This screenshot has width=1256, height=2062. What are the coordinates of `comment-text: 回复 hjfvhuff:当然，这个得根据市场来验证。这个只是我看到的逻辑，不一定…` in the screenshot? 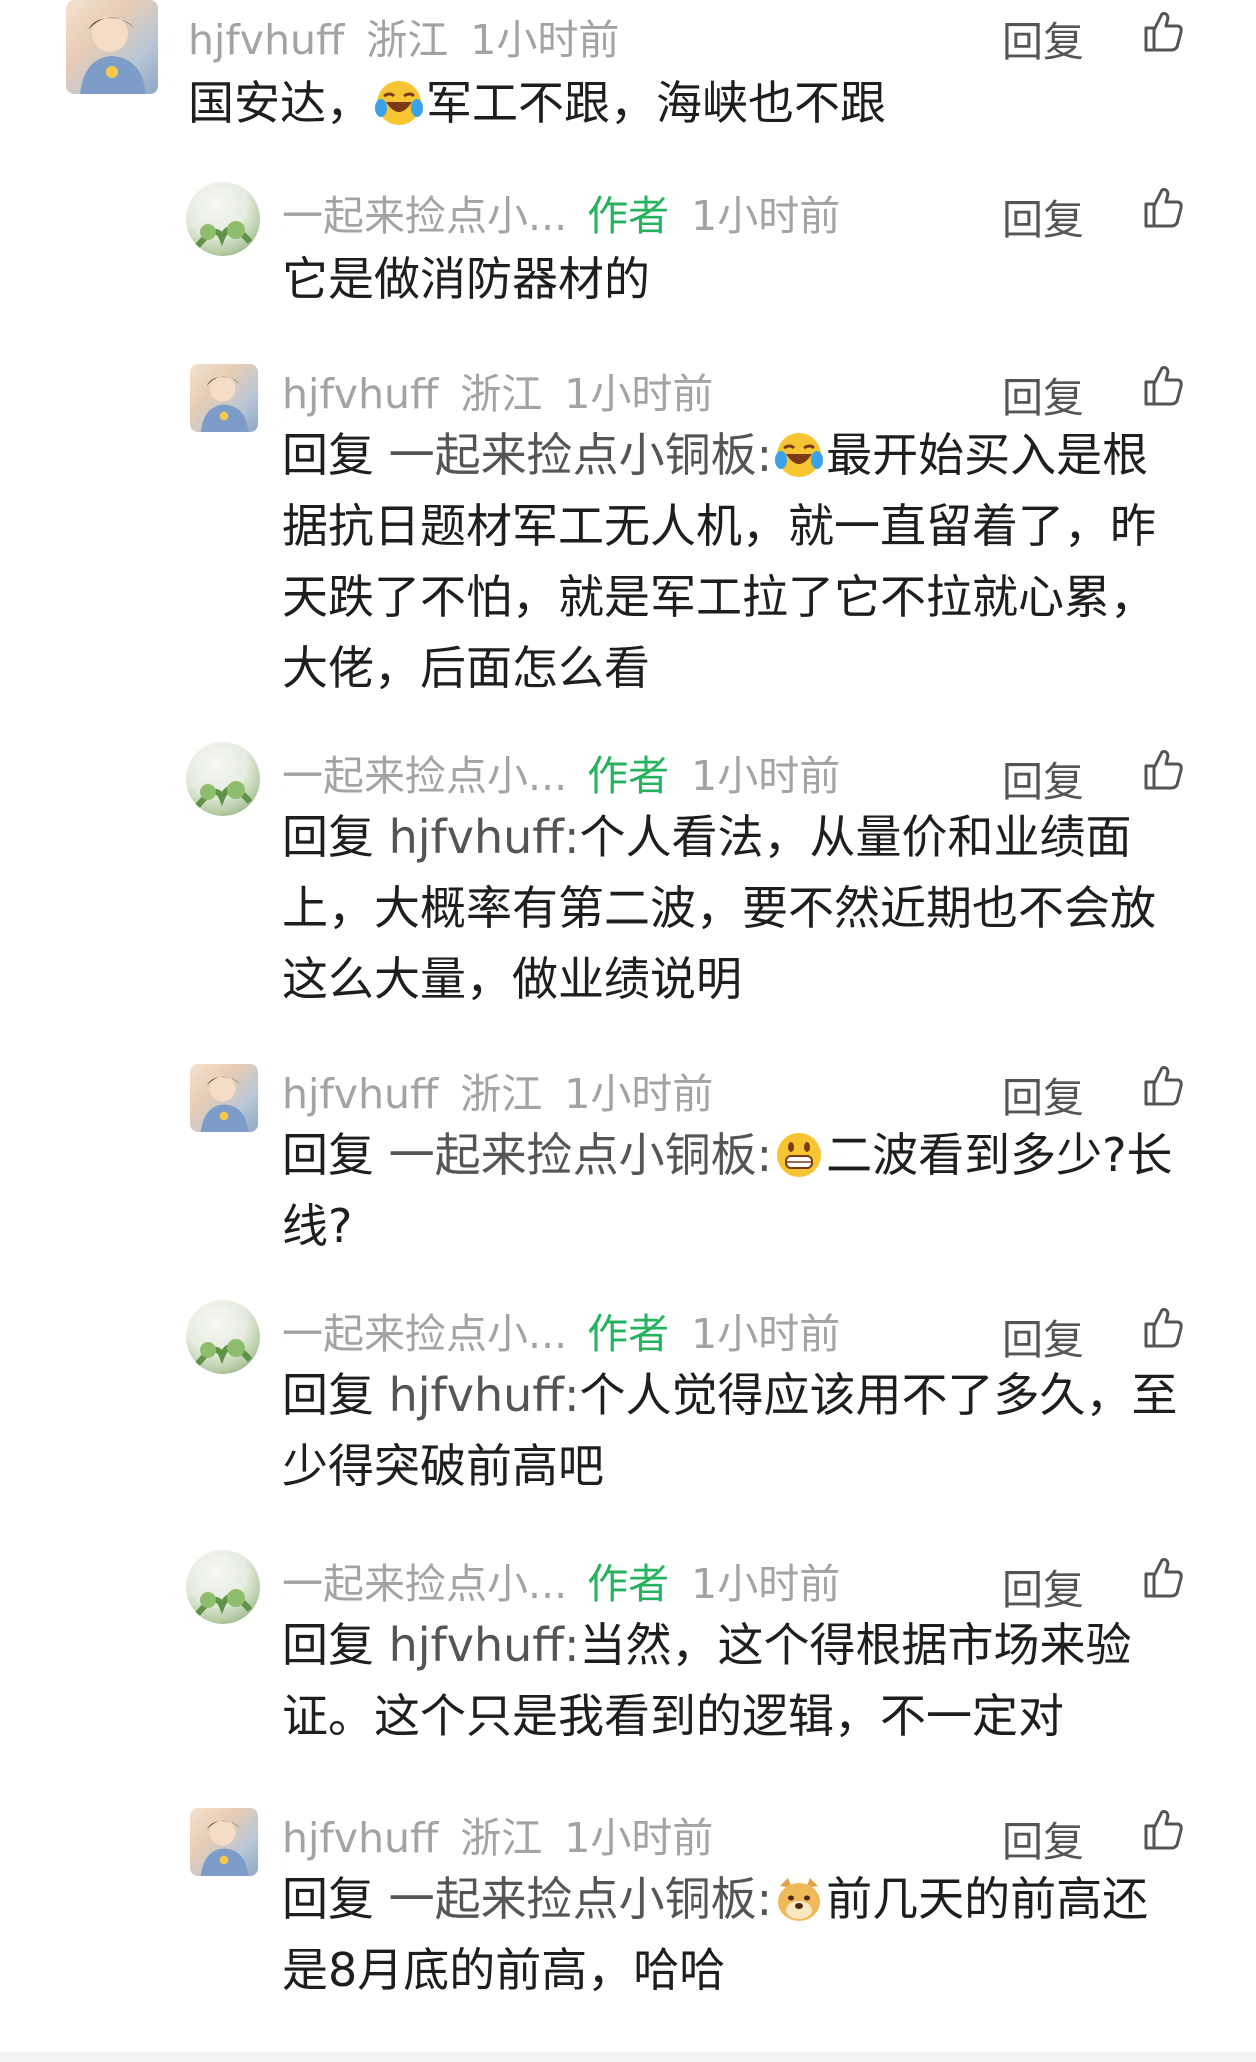 It's located at (732, 1681).